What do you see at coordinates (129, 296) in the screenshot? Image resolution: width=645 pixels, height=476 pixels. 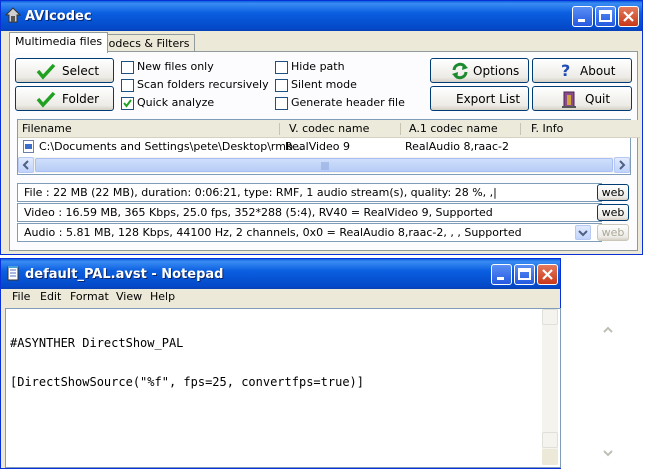 I see `menu-view: View` at bounding box center [129, 296].